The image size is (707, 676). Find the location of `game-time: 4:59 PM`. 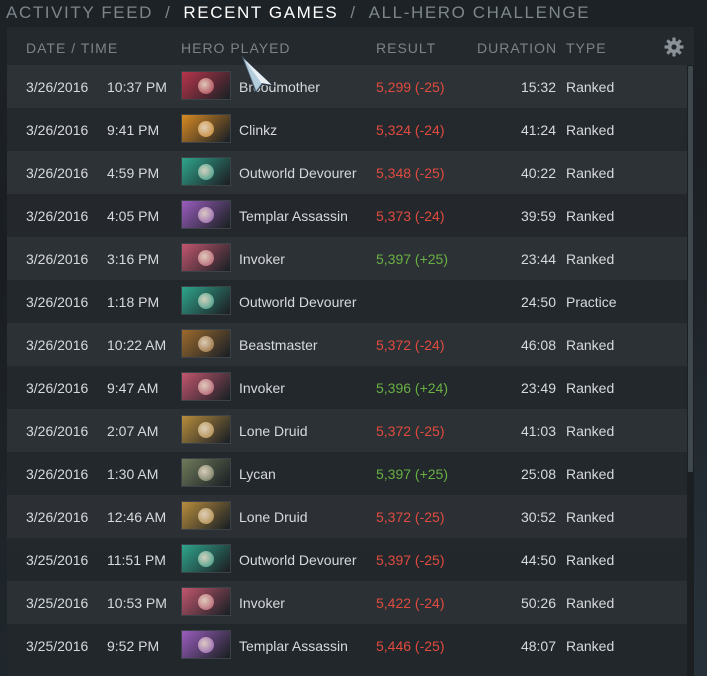

game-time: 4:59 PM is located at coordinates (133, 173).